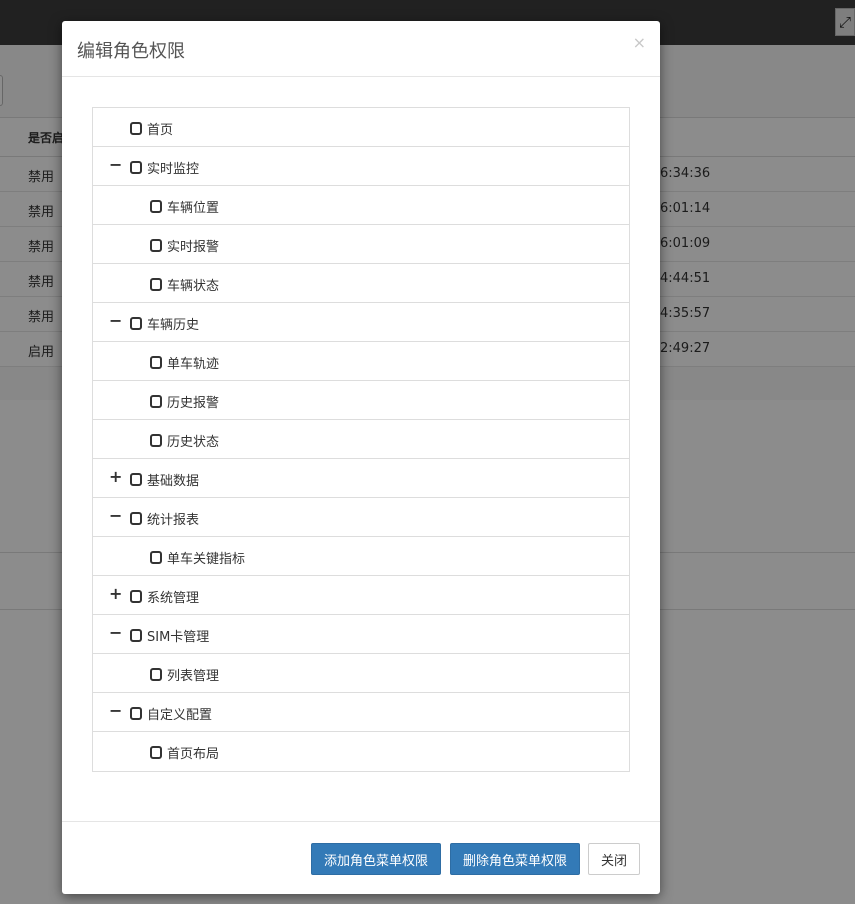  What do you see at coordinates (361, 322) in the screenshot?
I see `tree-node: − 车辆历史` at bounding box center [361, 322].